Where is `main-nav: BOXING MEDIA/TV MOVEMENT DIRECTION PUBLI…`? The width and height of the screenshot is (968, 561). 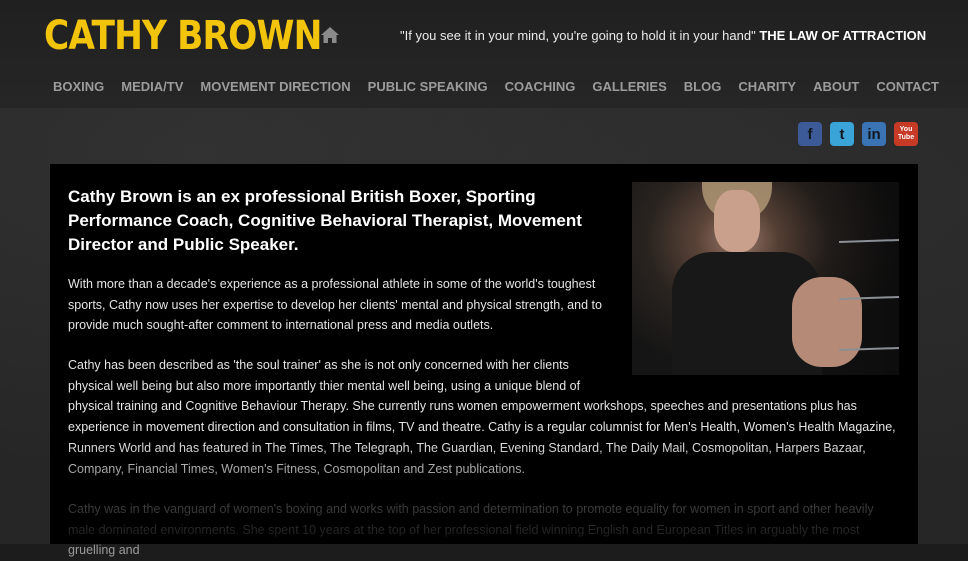 main-nav: BOXING MEDIA/TV MOVEMENT DIRECTION PUBLI… is located at coordinates (504, 86).